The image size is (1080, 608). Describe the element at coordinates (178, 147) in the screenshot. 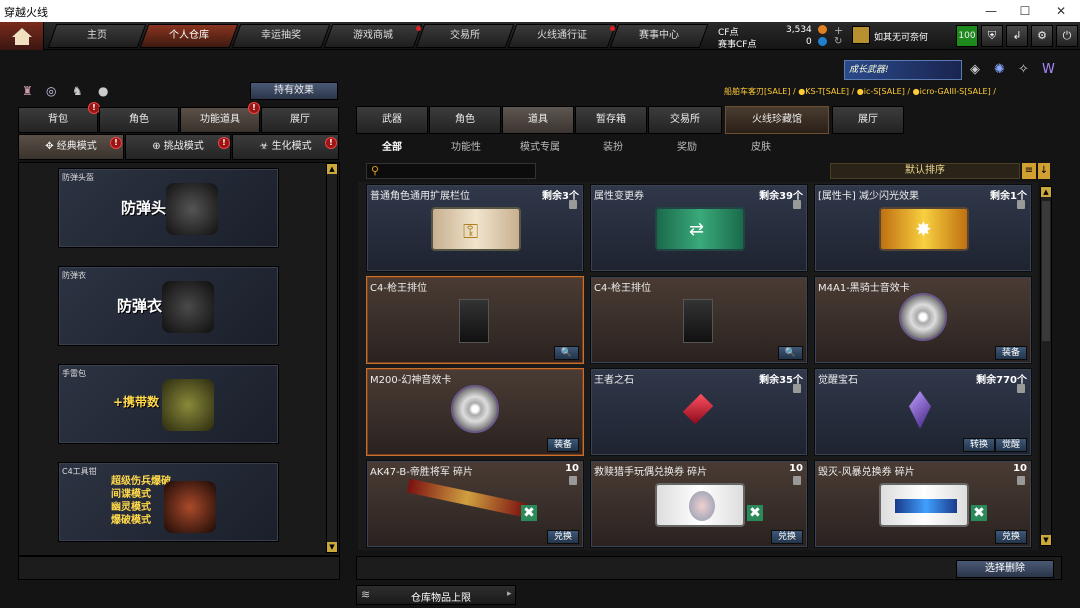

I see `mode-challenge: ⊕ 挑战模式` at that location.